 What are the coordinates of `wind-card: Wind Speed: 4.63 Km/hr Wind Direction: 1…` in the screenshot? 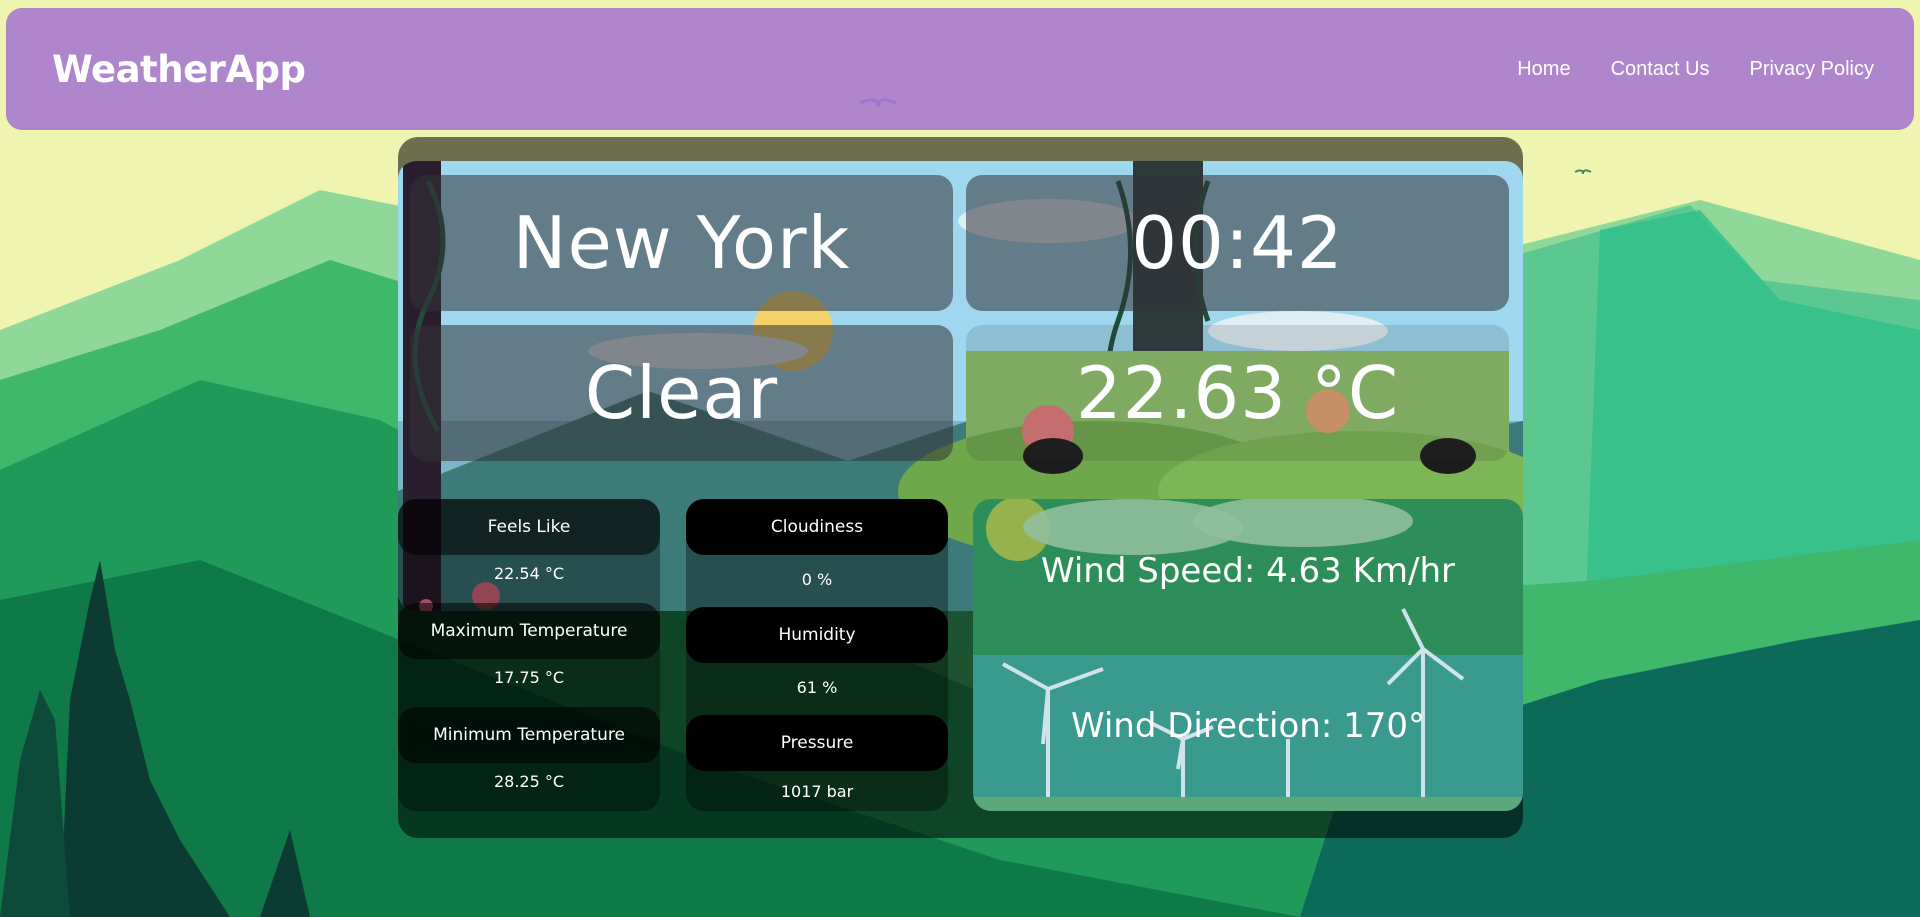 It's located at (1248, 655).